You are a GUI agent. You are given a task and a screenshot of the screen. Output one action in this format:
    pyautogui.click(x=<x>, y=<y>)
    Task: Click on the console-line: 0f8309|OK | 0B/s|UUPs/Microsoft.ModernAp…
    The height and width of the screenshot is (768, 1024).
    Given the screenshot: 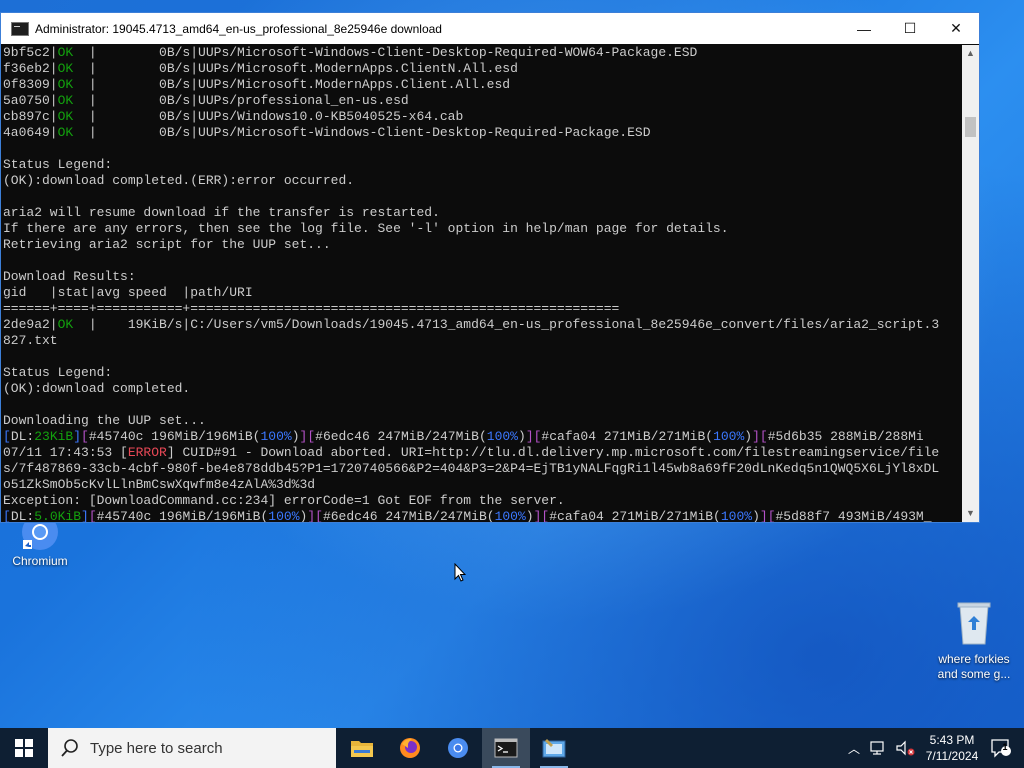 What is the action you would take?
    pyautogui.click(x=483, y=85)
    